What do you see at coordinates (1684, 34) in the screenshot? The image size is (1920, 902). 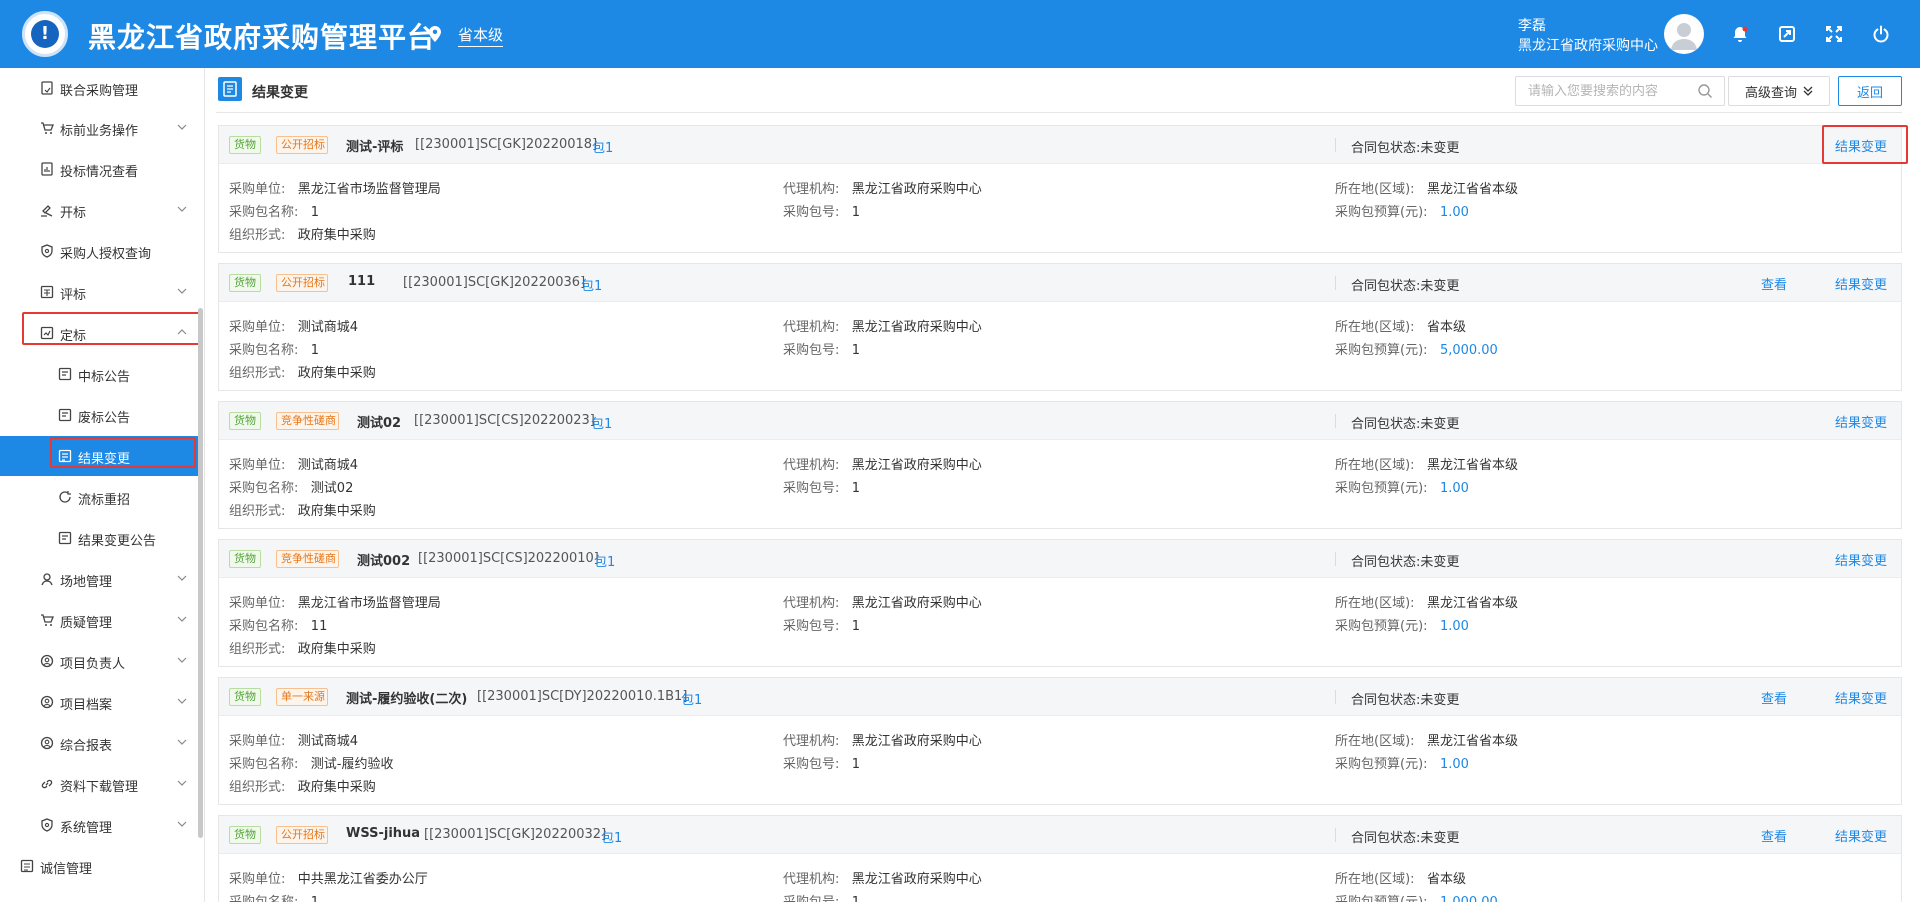 I see `avatar` at bounding box center [1684, 34].